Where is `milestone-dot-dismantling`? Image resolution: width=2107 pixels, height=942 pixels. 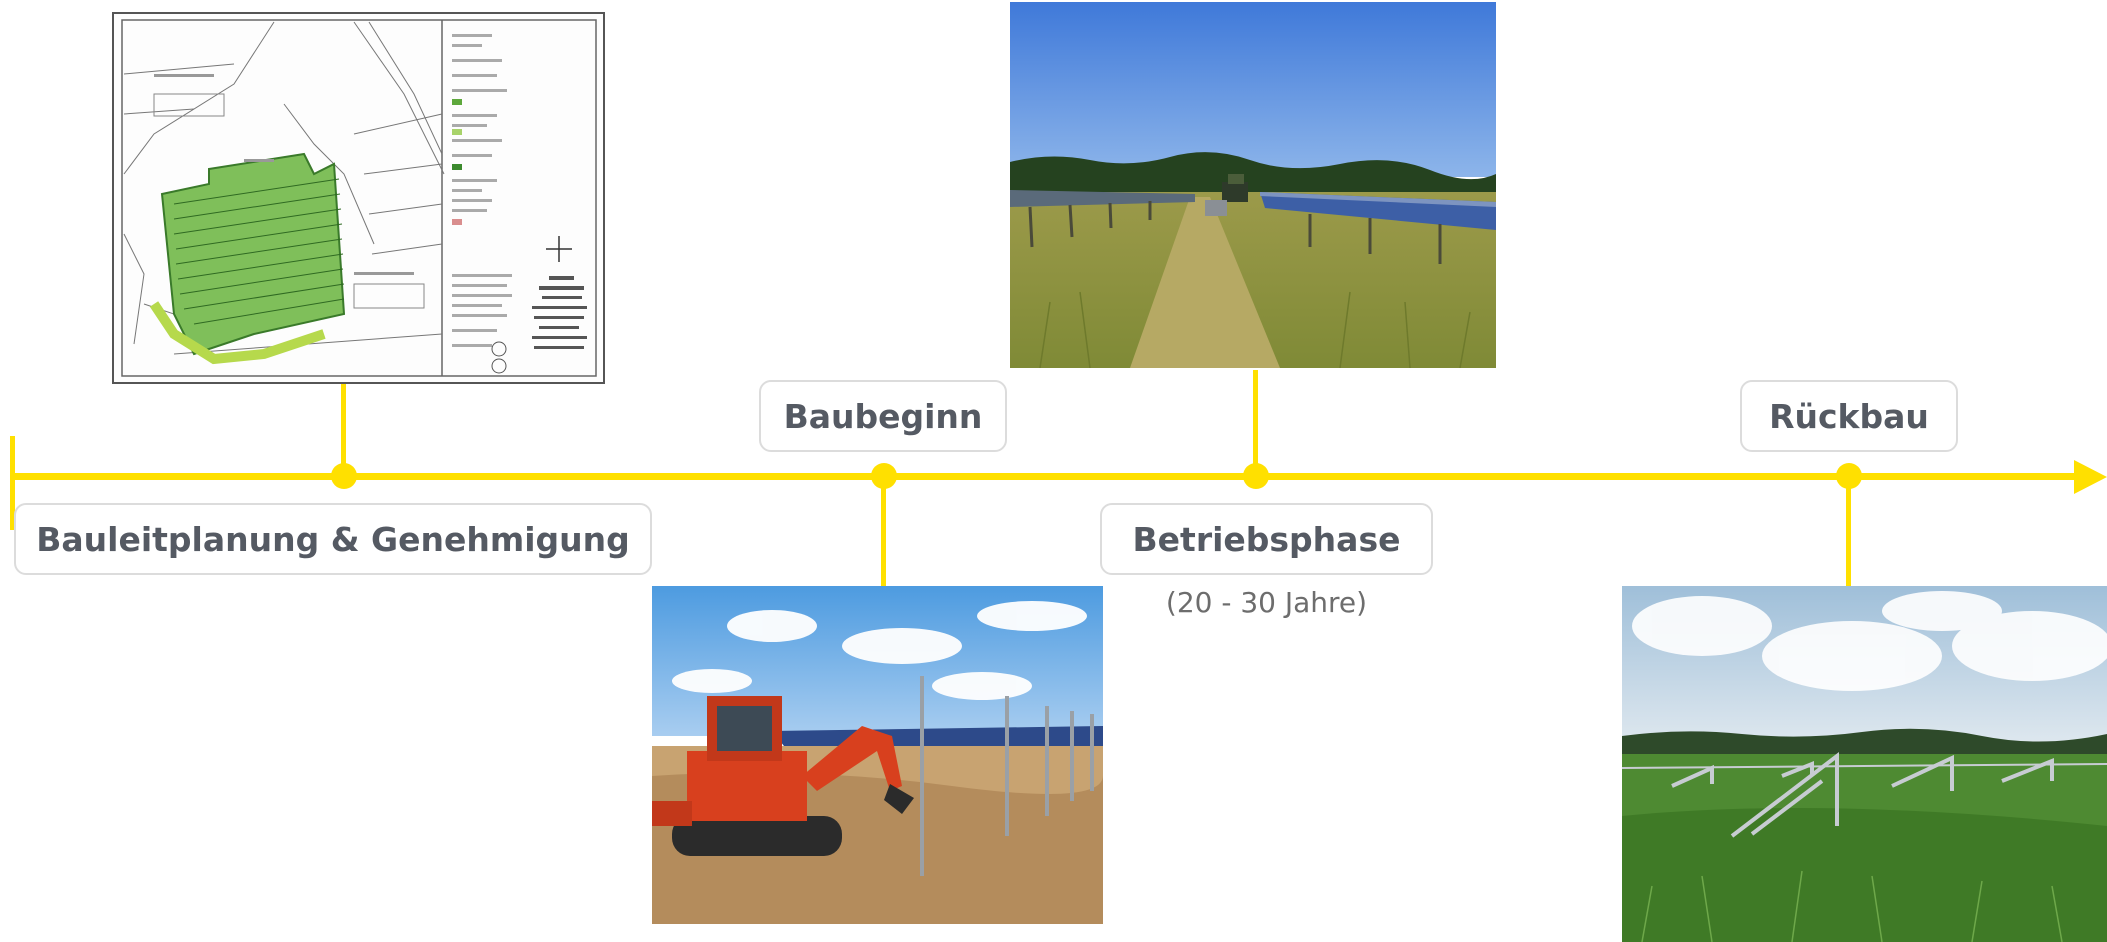
milestone-dot-dismantling is located at coordinates (1849, 476).